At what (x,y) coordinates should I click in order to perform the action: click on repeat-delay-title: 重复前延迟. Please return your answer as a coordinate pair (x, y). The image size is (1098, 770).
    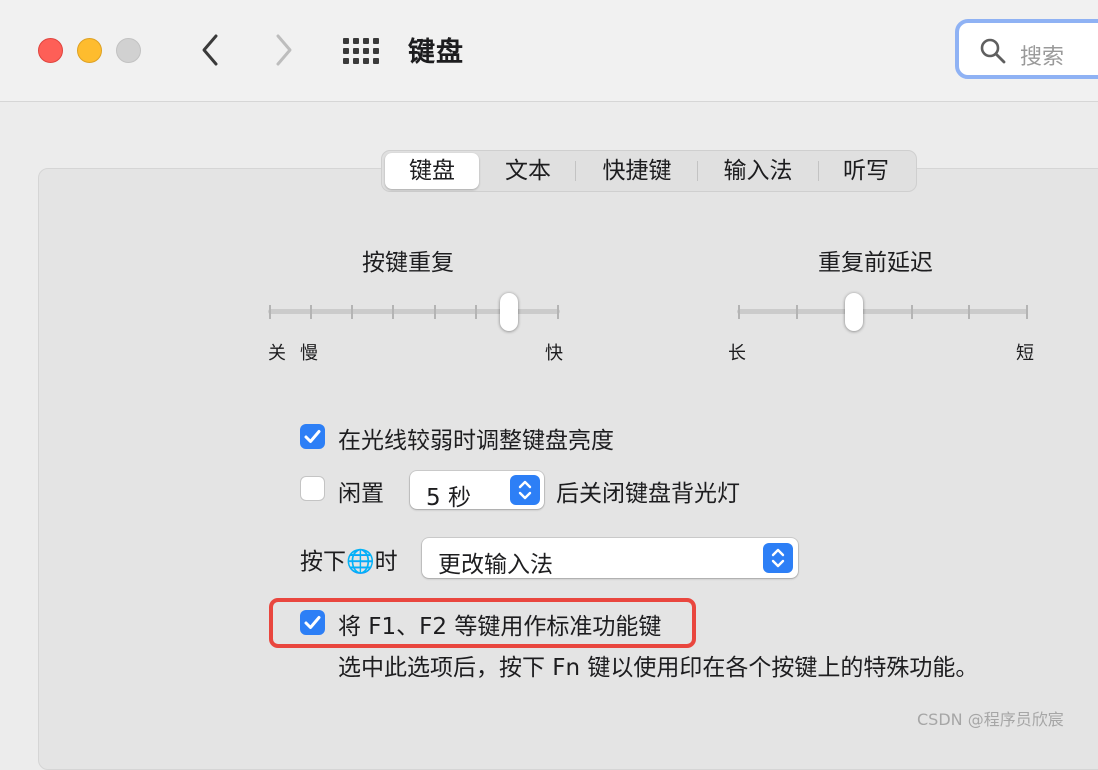
    Looking at the image, I should click on (875, 263).